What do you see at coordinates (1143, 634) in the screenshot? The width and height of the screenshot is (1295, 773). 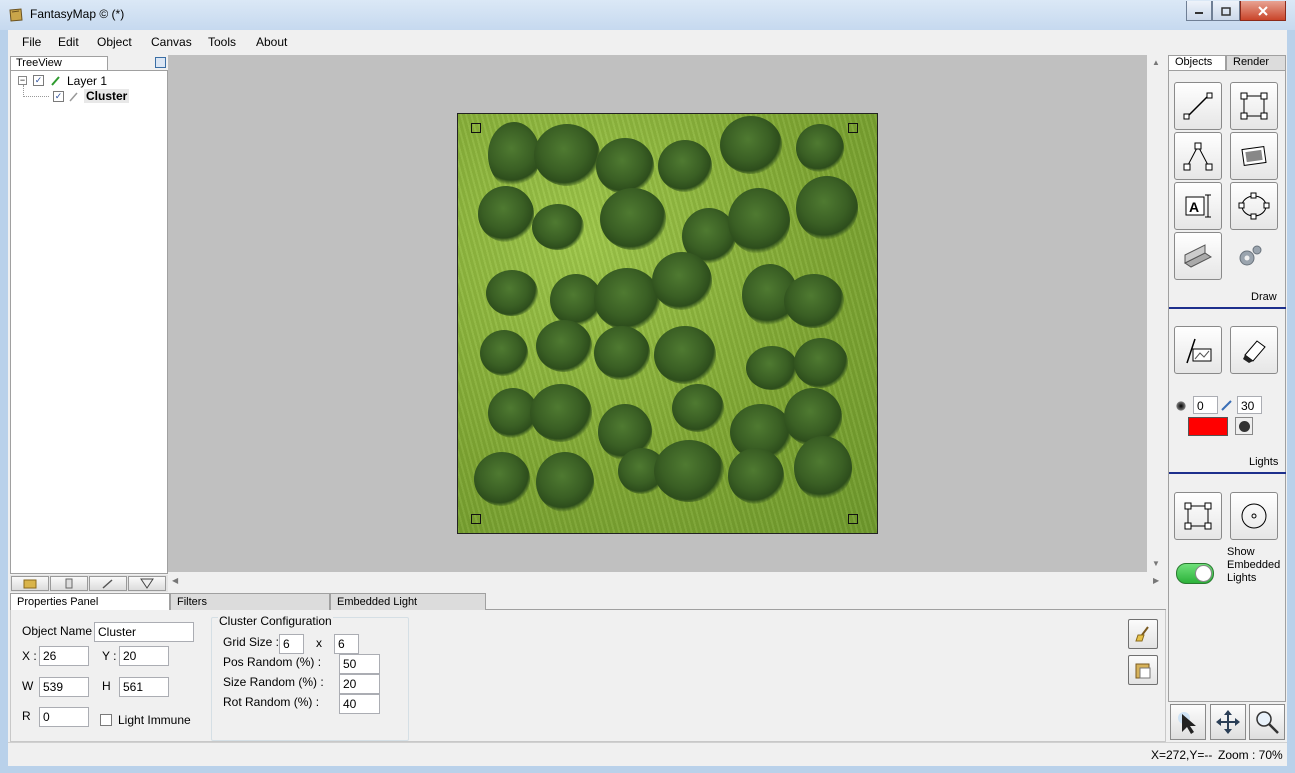 I see `clean-button` at bounding box center [1143, 634].